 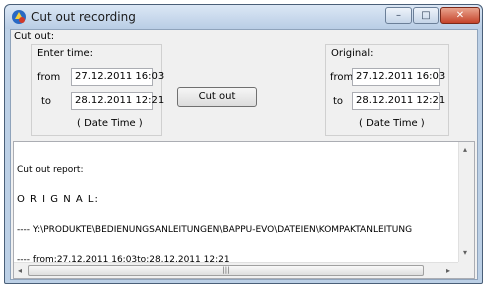 I want to click on maximize-icon: □, so click(x=426, y=15).